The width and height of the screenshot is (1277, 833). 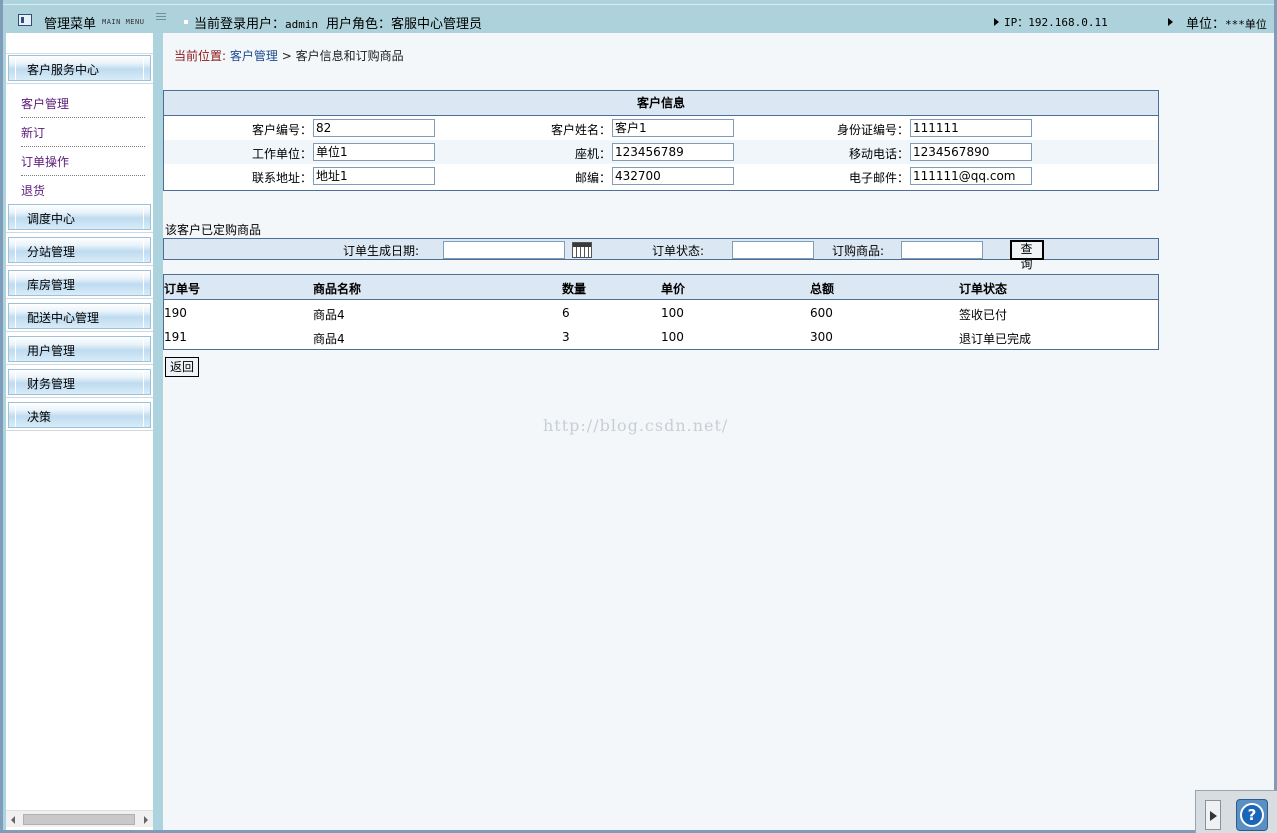 I want to click on order-status-cell: 退订单已完成, so click(x=995, y=339).